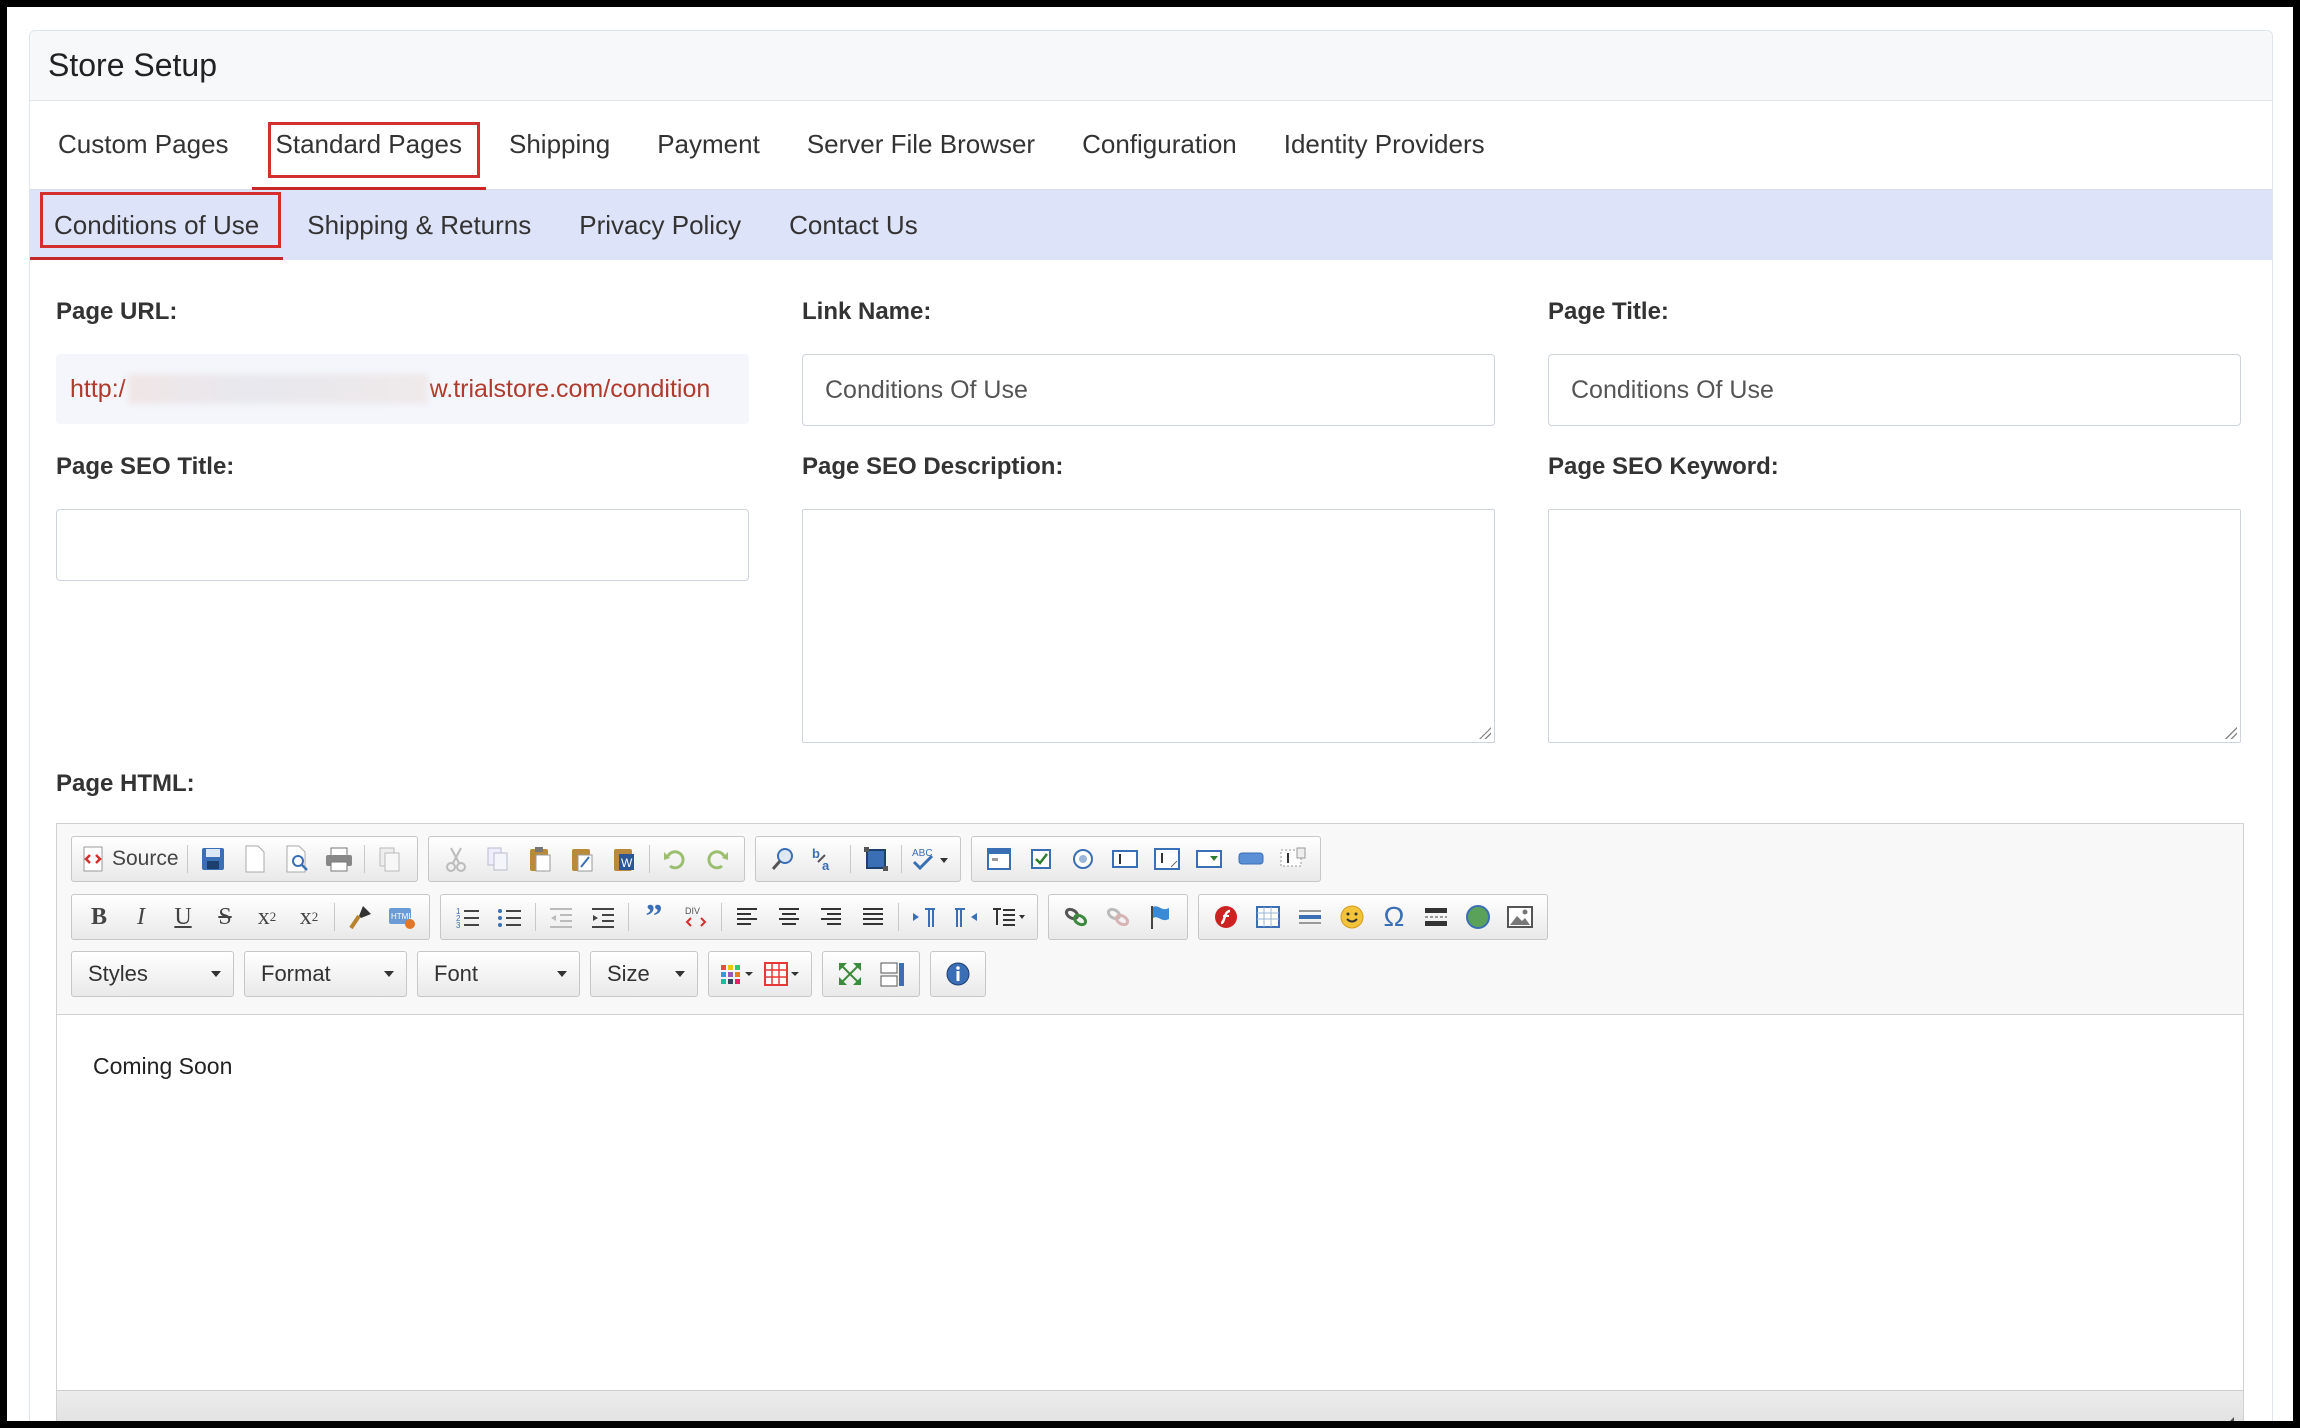  I want to click on source-button: Source, so click(130, 859).